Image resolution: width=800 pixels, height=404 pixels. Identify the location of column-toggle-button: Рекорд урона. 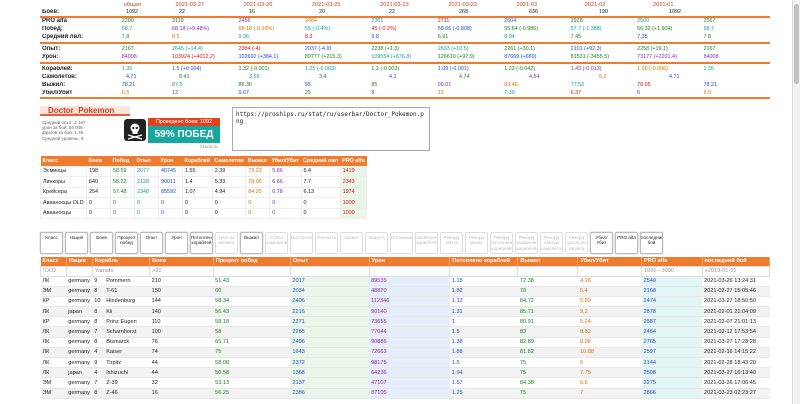
(476, 243).